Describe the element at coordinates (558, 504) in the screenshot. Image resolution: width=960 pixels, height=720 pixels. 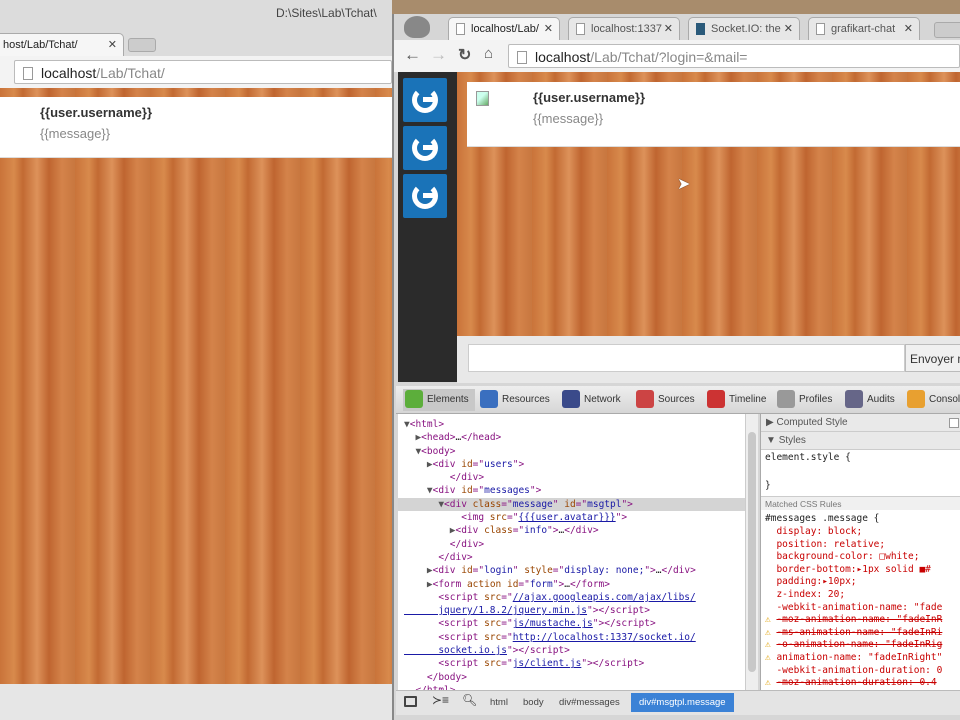
I see `code-token: "` at that location.